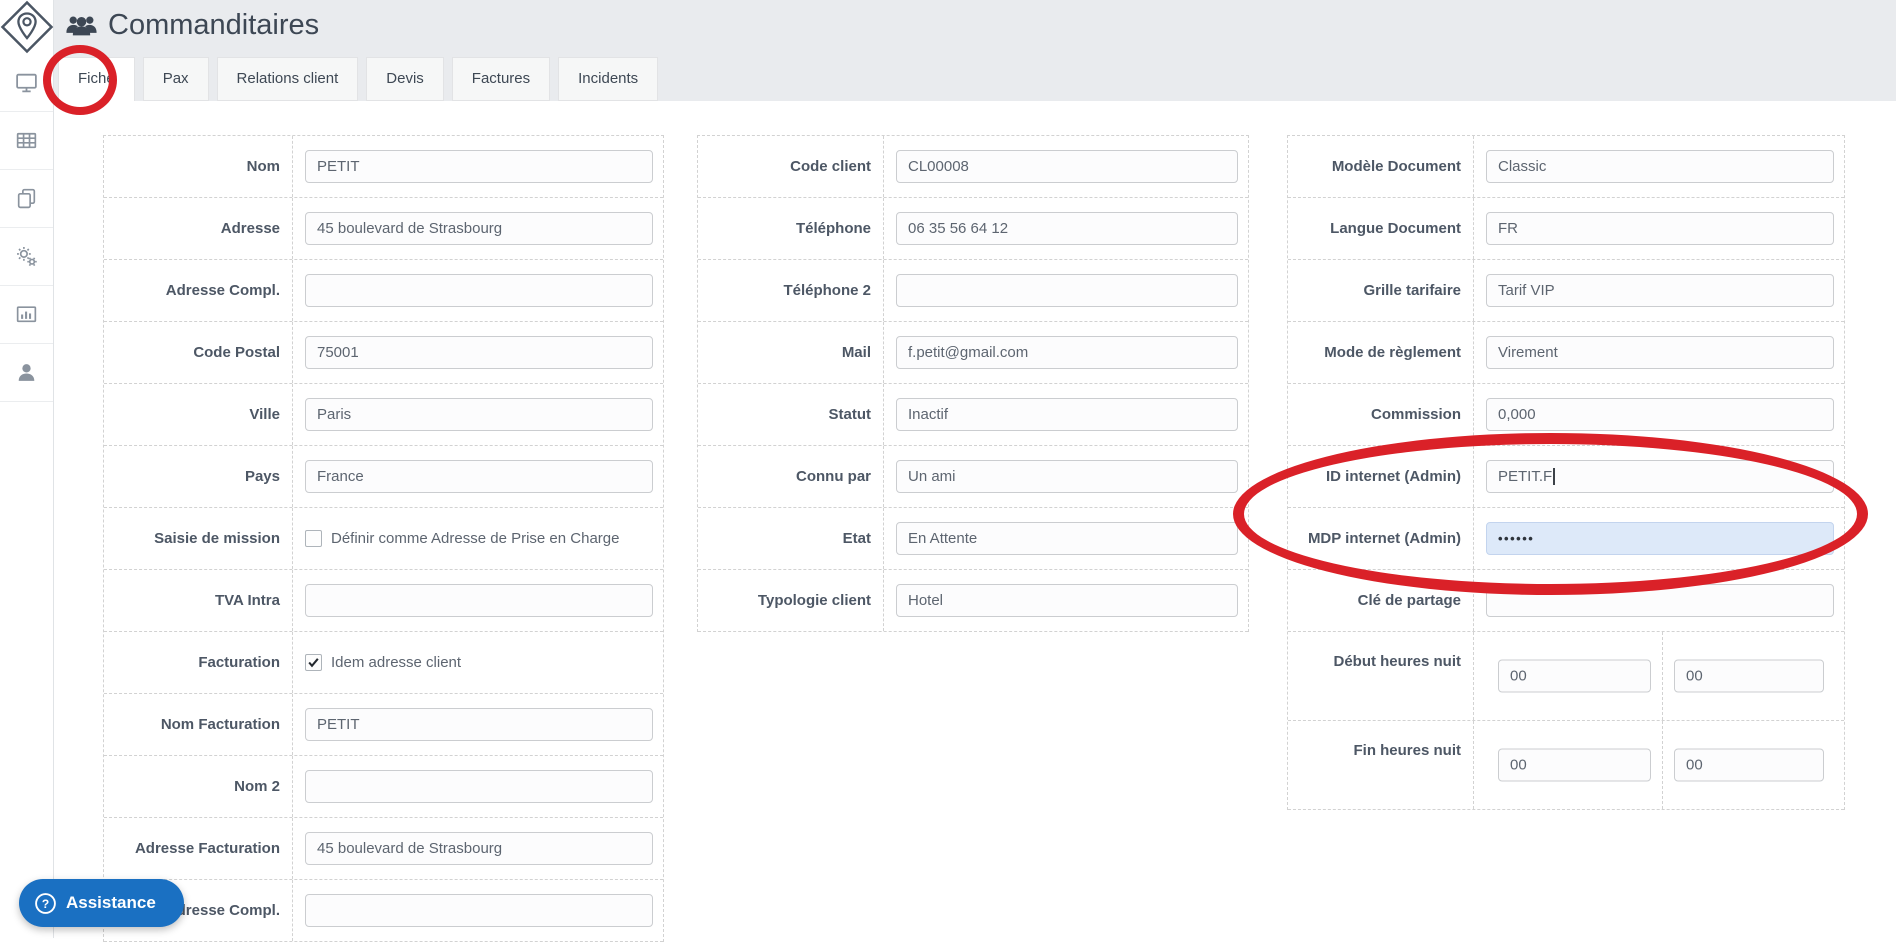  What do you see at coordinates (101, 903) in the screenshot?
I see `assistance-button: ? Assistance` at bounding box center [101, 903].